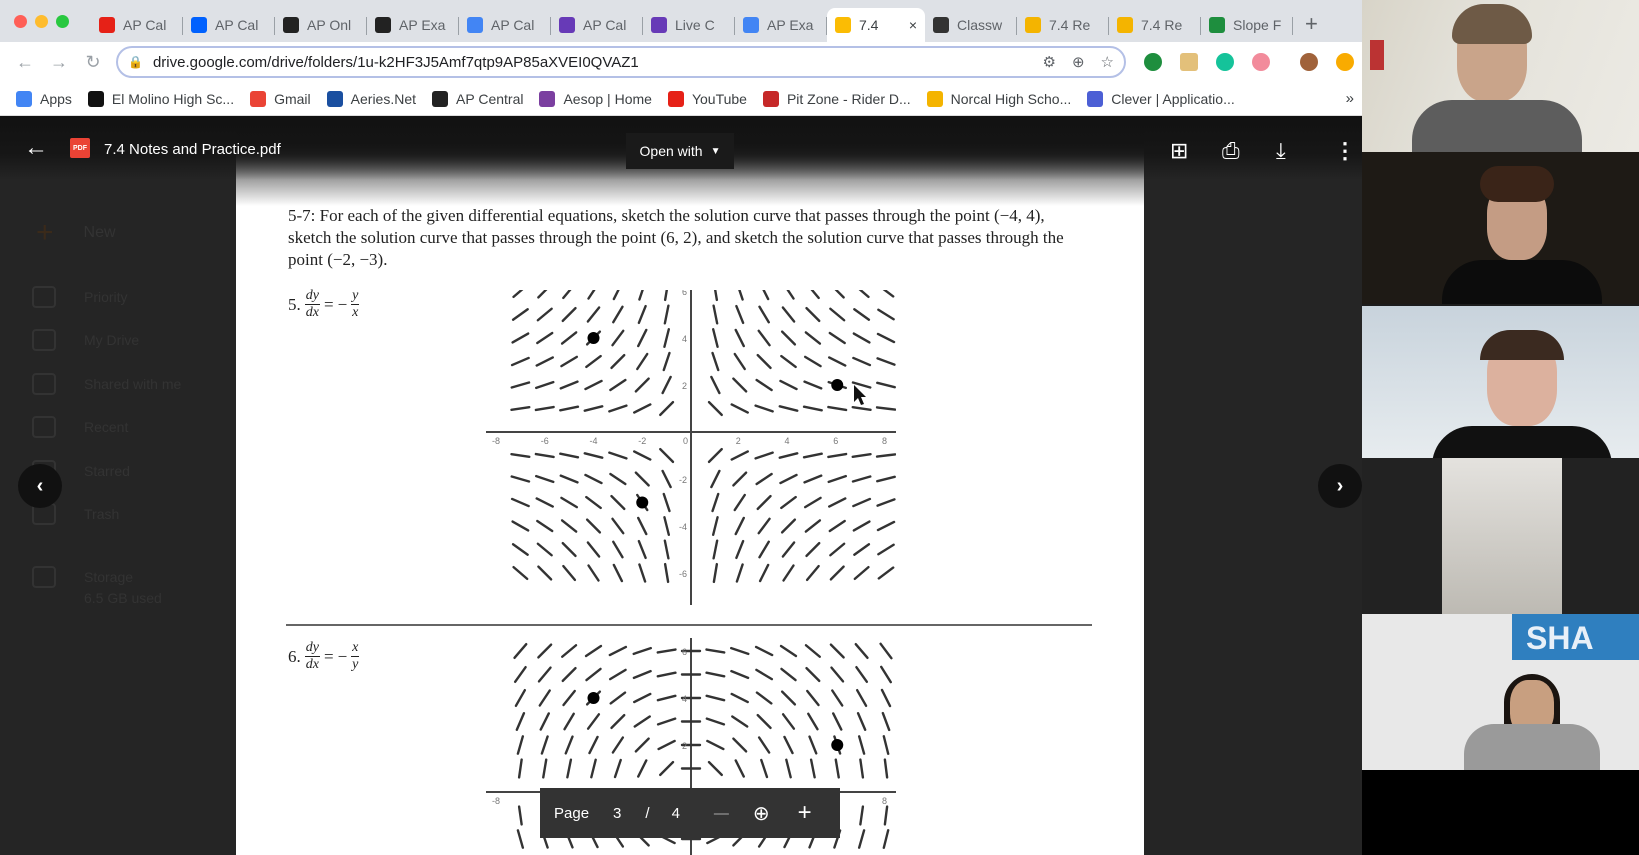  Describe the element at coordinates (413, 25) in the screenshot. I see `tab-3: AP Exa` at that location.